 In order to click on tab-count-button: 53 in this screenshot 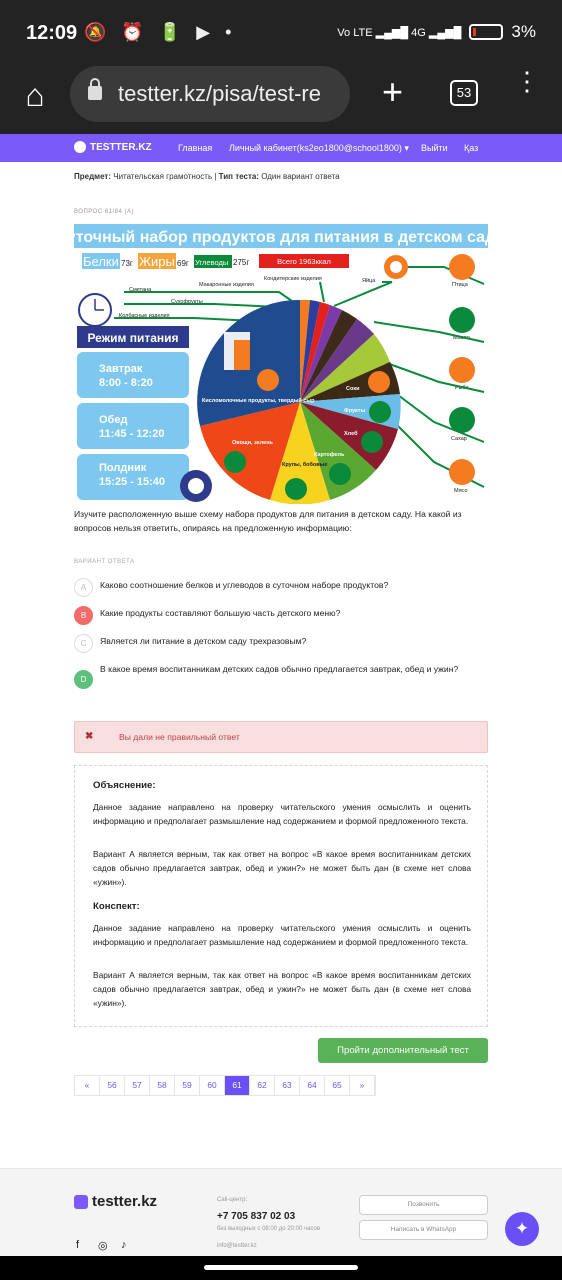, I will do `click(464, 93)`.